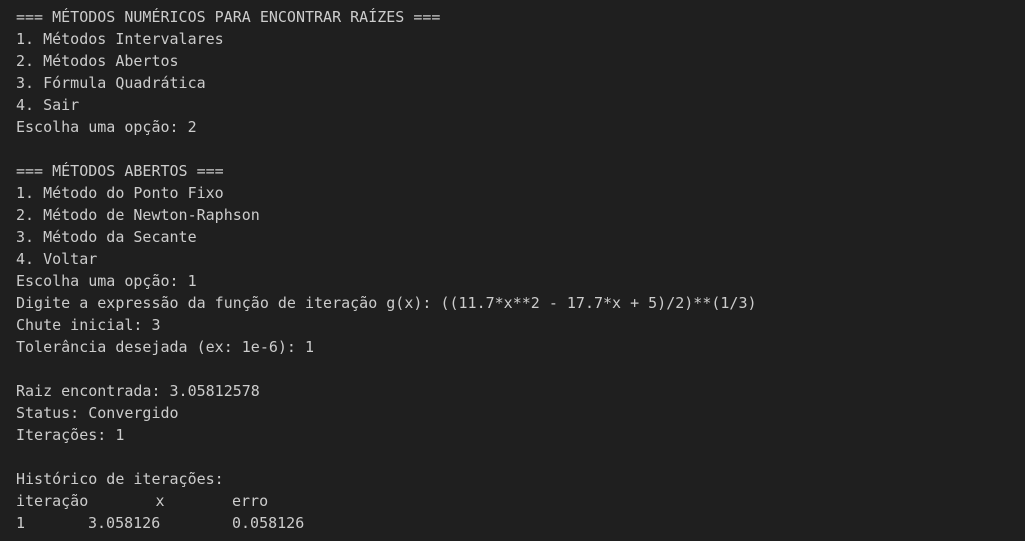 The width and height of the screenshot is (1025, 541). Describe the element at coordinates (120, 39) in the screenshot. I see `main-menu-option-1: 1. Métodos Intervalares` at that location.